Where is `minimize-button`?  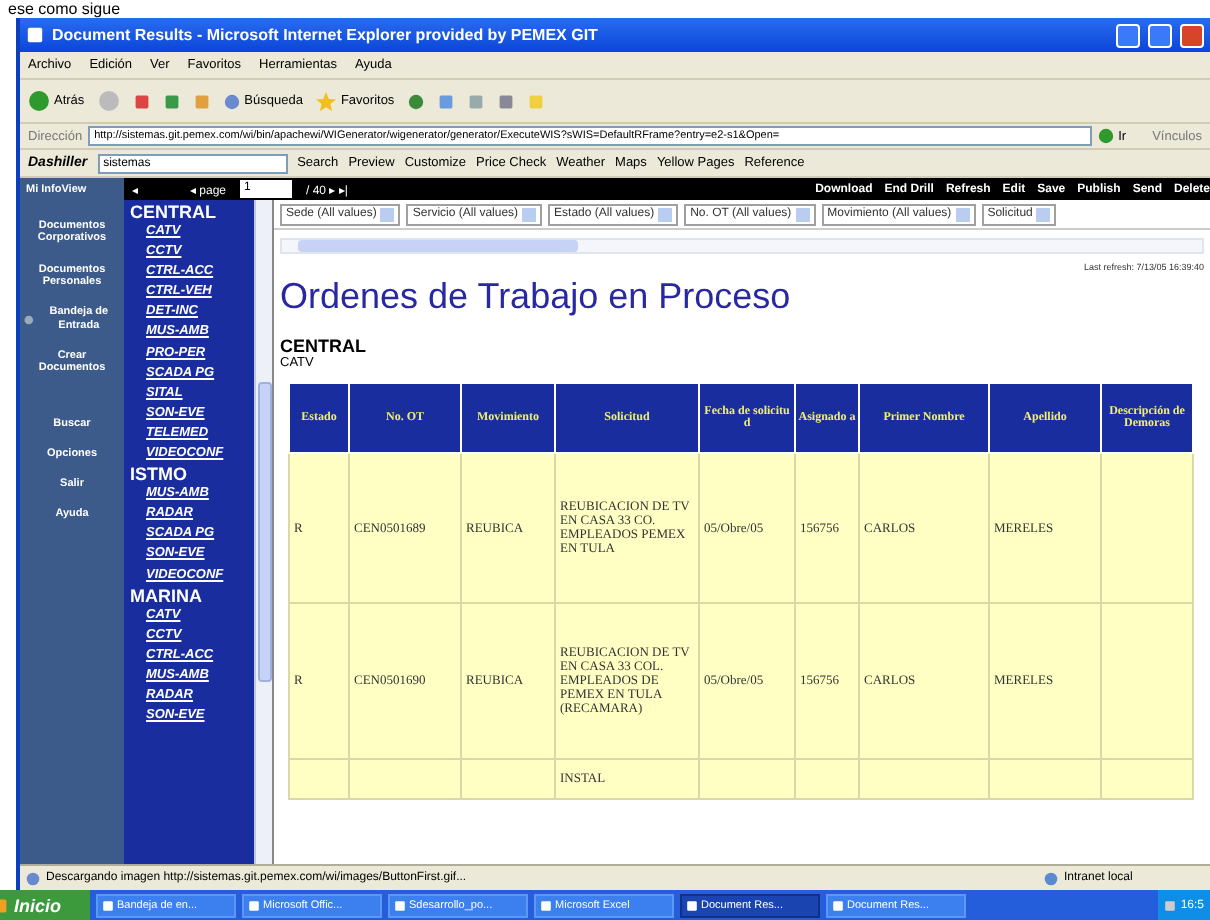
minimize-button is located at coordinates (1128, 35).